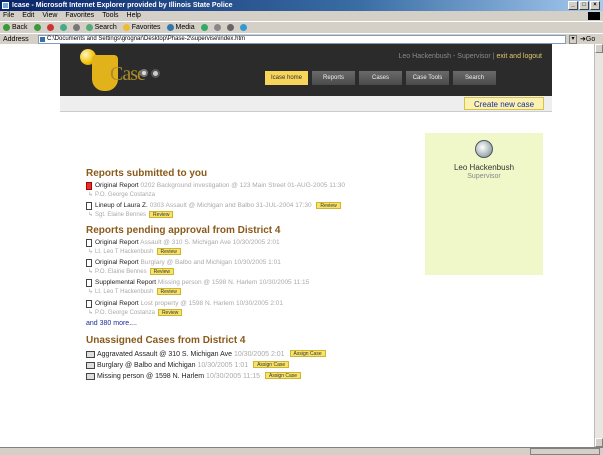 The image size is (603, 455). Describe the element at coordinates (101, 27) in the screenshot. I see `search-button: Search` at that location.